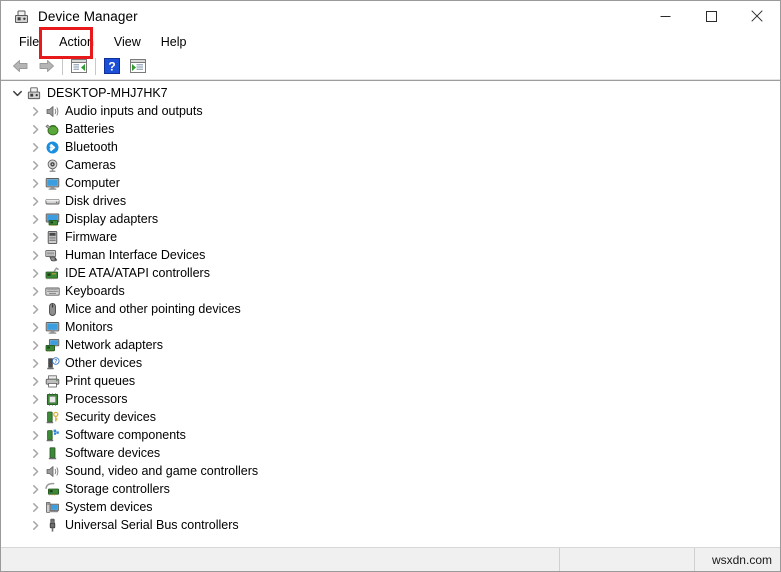 The image size is (781, 572). I want to click on processor-icon, so click(52, 399).